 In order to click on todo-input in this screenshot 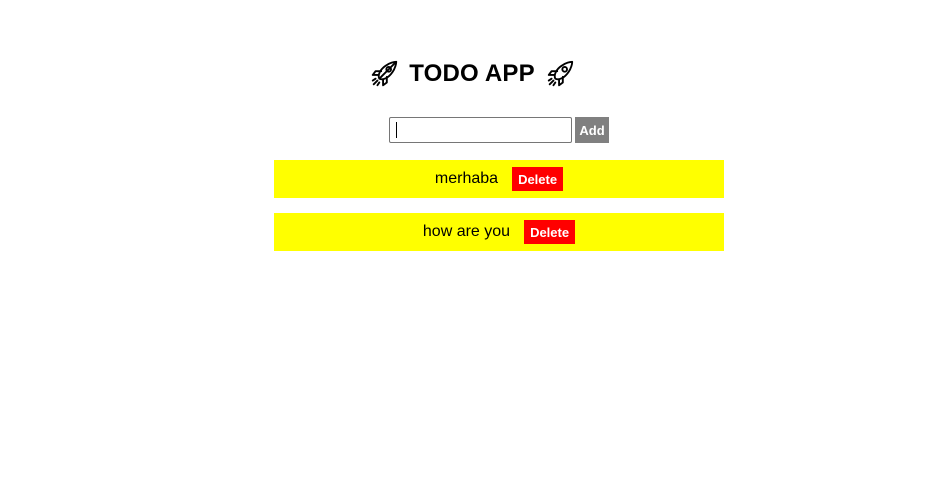, I will do `click(480, 130)`.